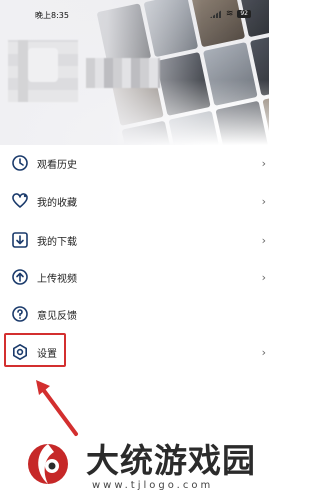 This screenshot has width=320, height=500. What do you see at coordinates (57, 242) in the screenshot?
I see `menu-item-label: 我的下载` at bounding box center [57, 242].